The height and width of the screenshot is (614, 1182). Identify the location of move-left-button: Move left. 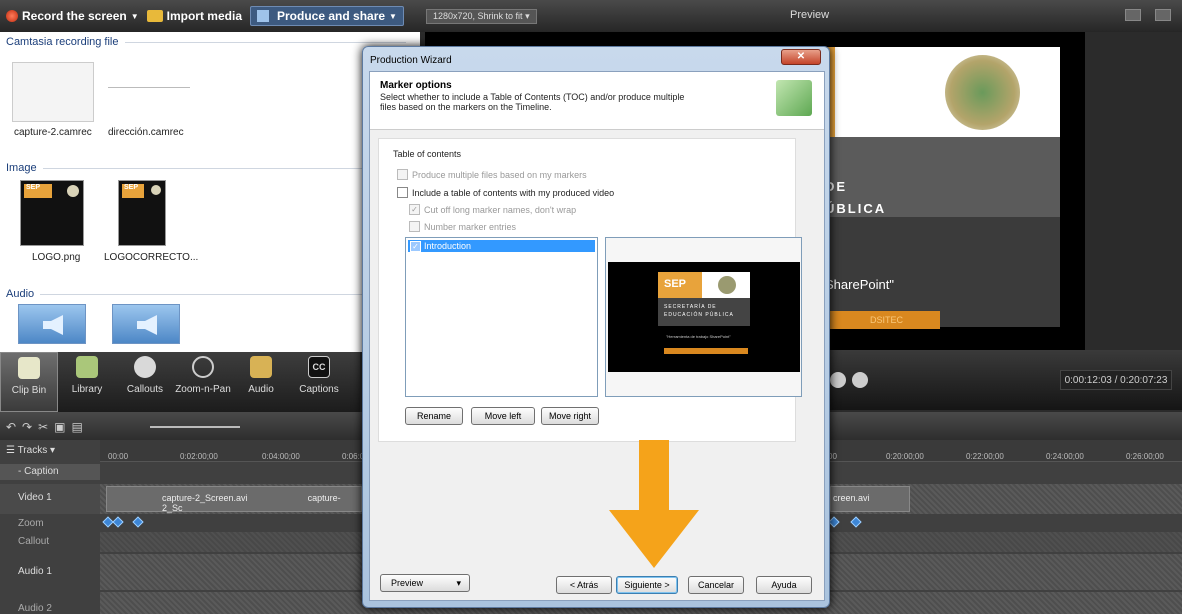
(503, 416).